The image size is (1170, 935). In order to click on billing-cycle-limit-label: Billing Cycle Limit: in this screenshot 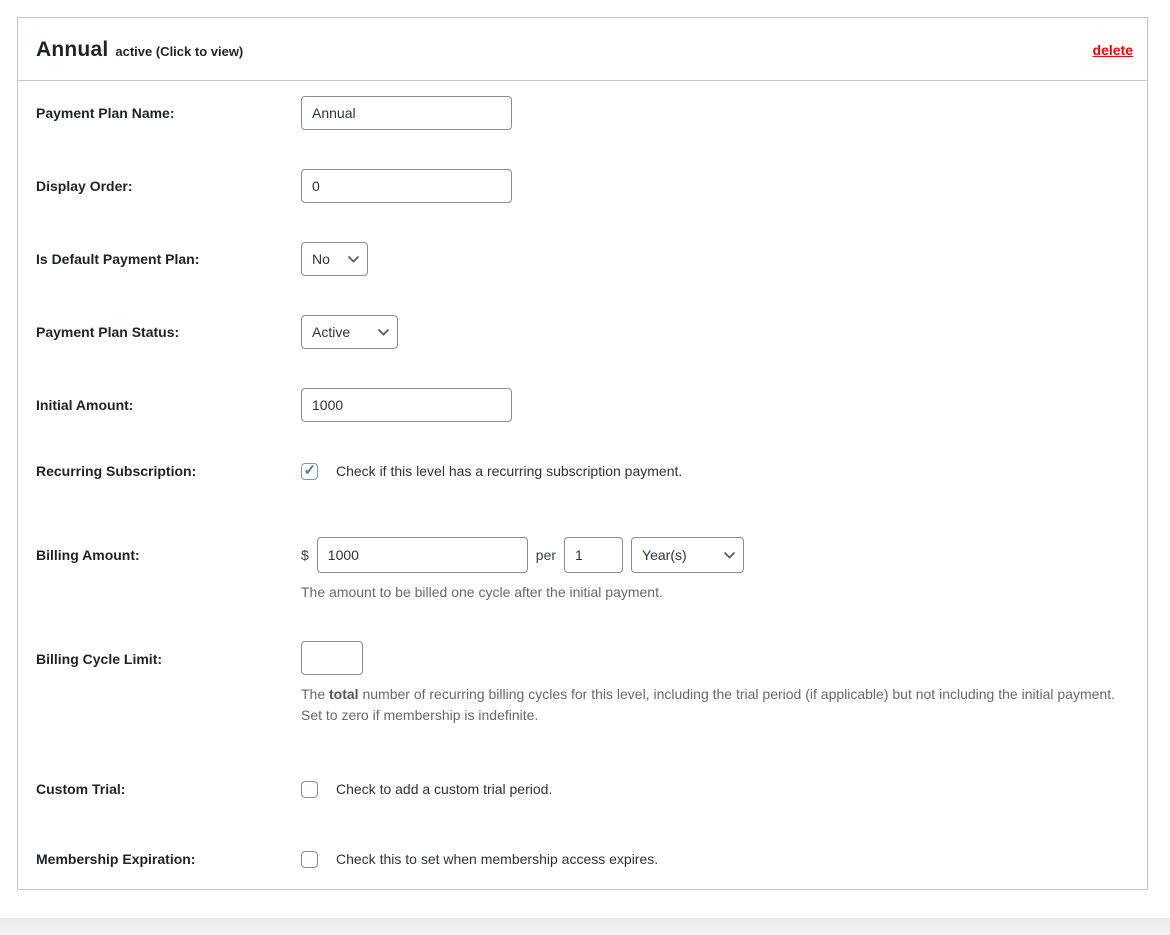, I will do `click(99, 658)`.